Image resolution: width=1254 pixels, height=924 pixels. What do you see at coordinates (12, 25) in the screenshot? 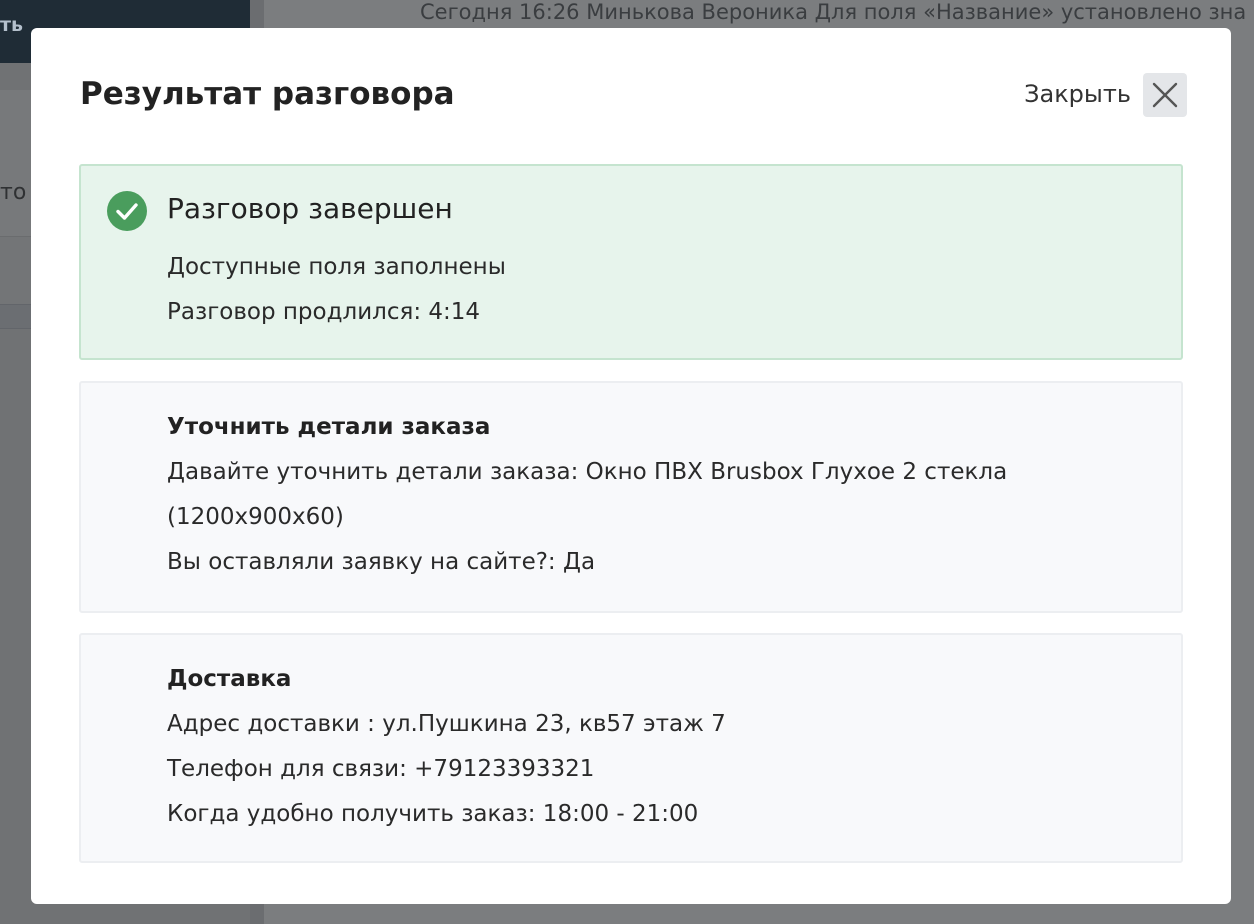
I see `background-topbar-text: ть` at bounding box center [12, 25].